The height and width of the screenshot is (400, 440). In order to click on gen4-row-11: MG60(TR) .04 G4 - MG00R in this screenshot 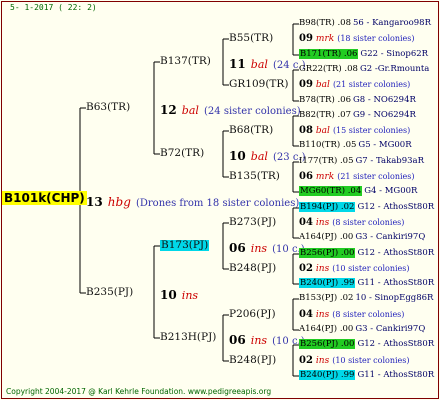, I will do `click(358, 191)`.